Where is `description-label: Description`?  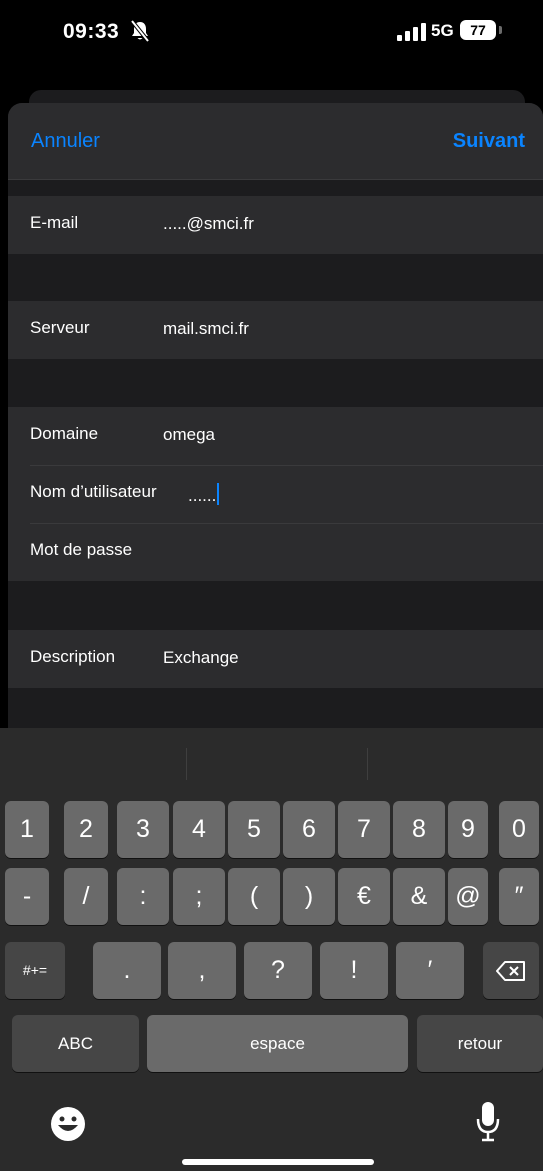 description-label: Description is located at coordinates (73, 656).